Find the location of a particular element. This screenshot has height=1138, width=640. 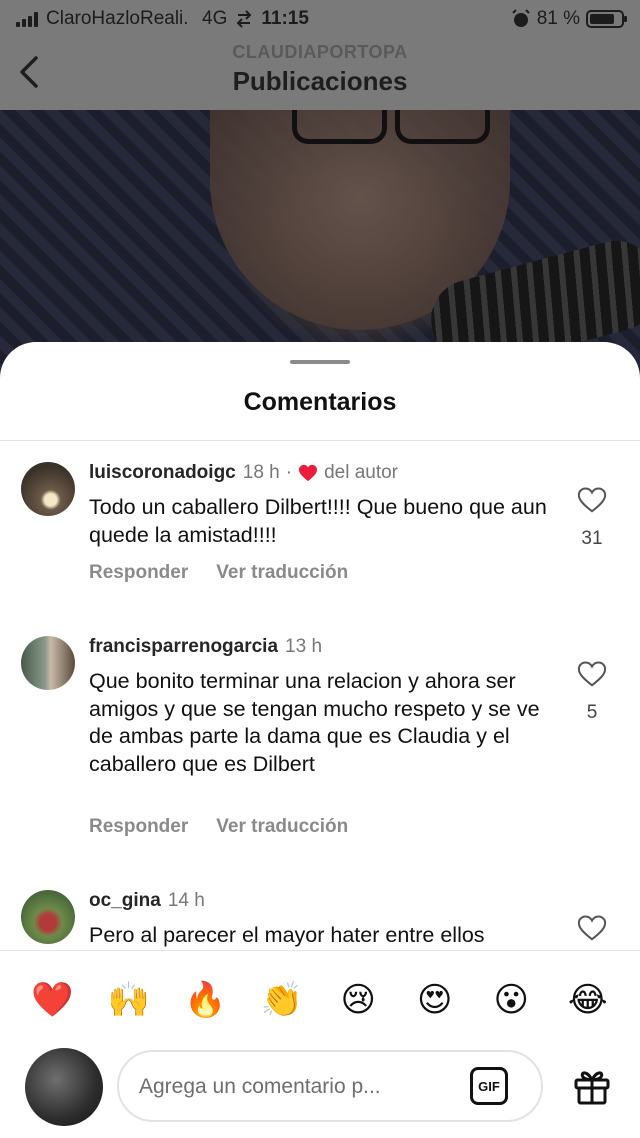

gift-icon is located at coordinates (592, 1086).